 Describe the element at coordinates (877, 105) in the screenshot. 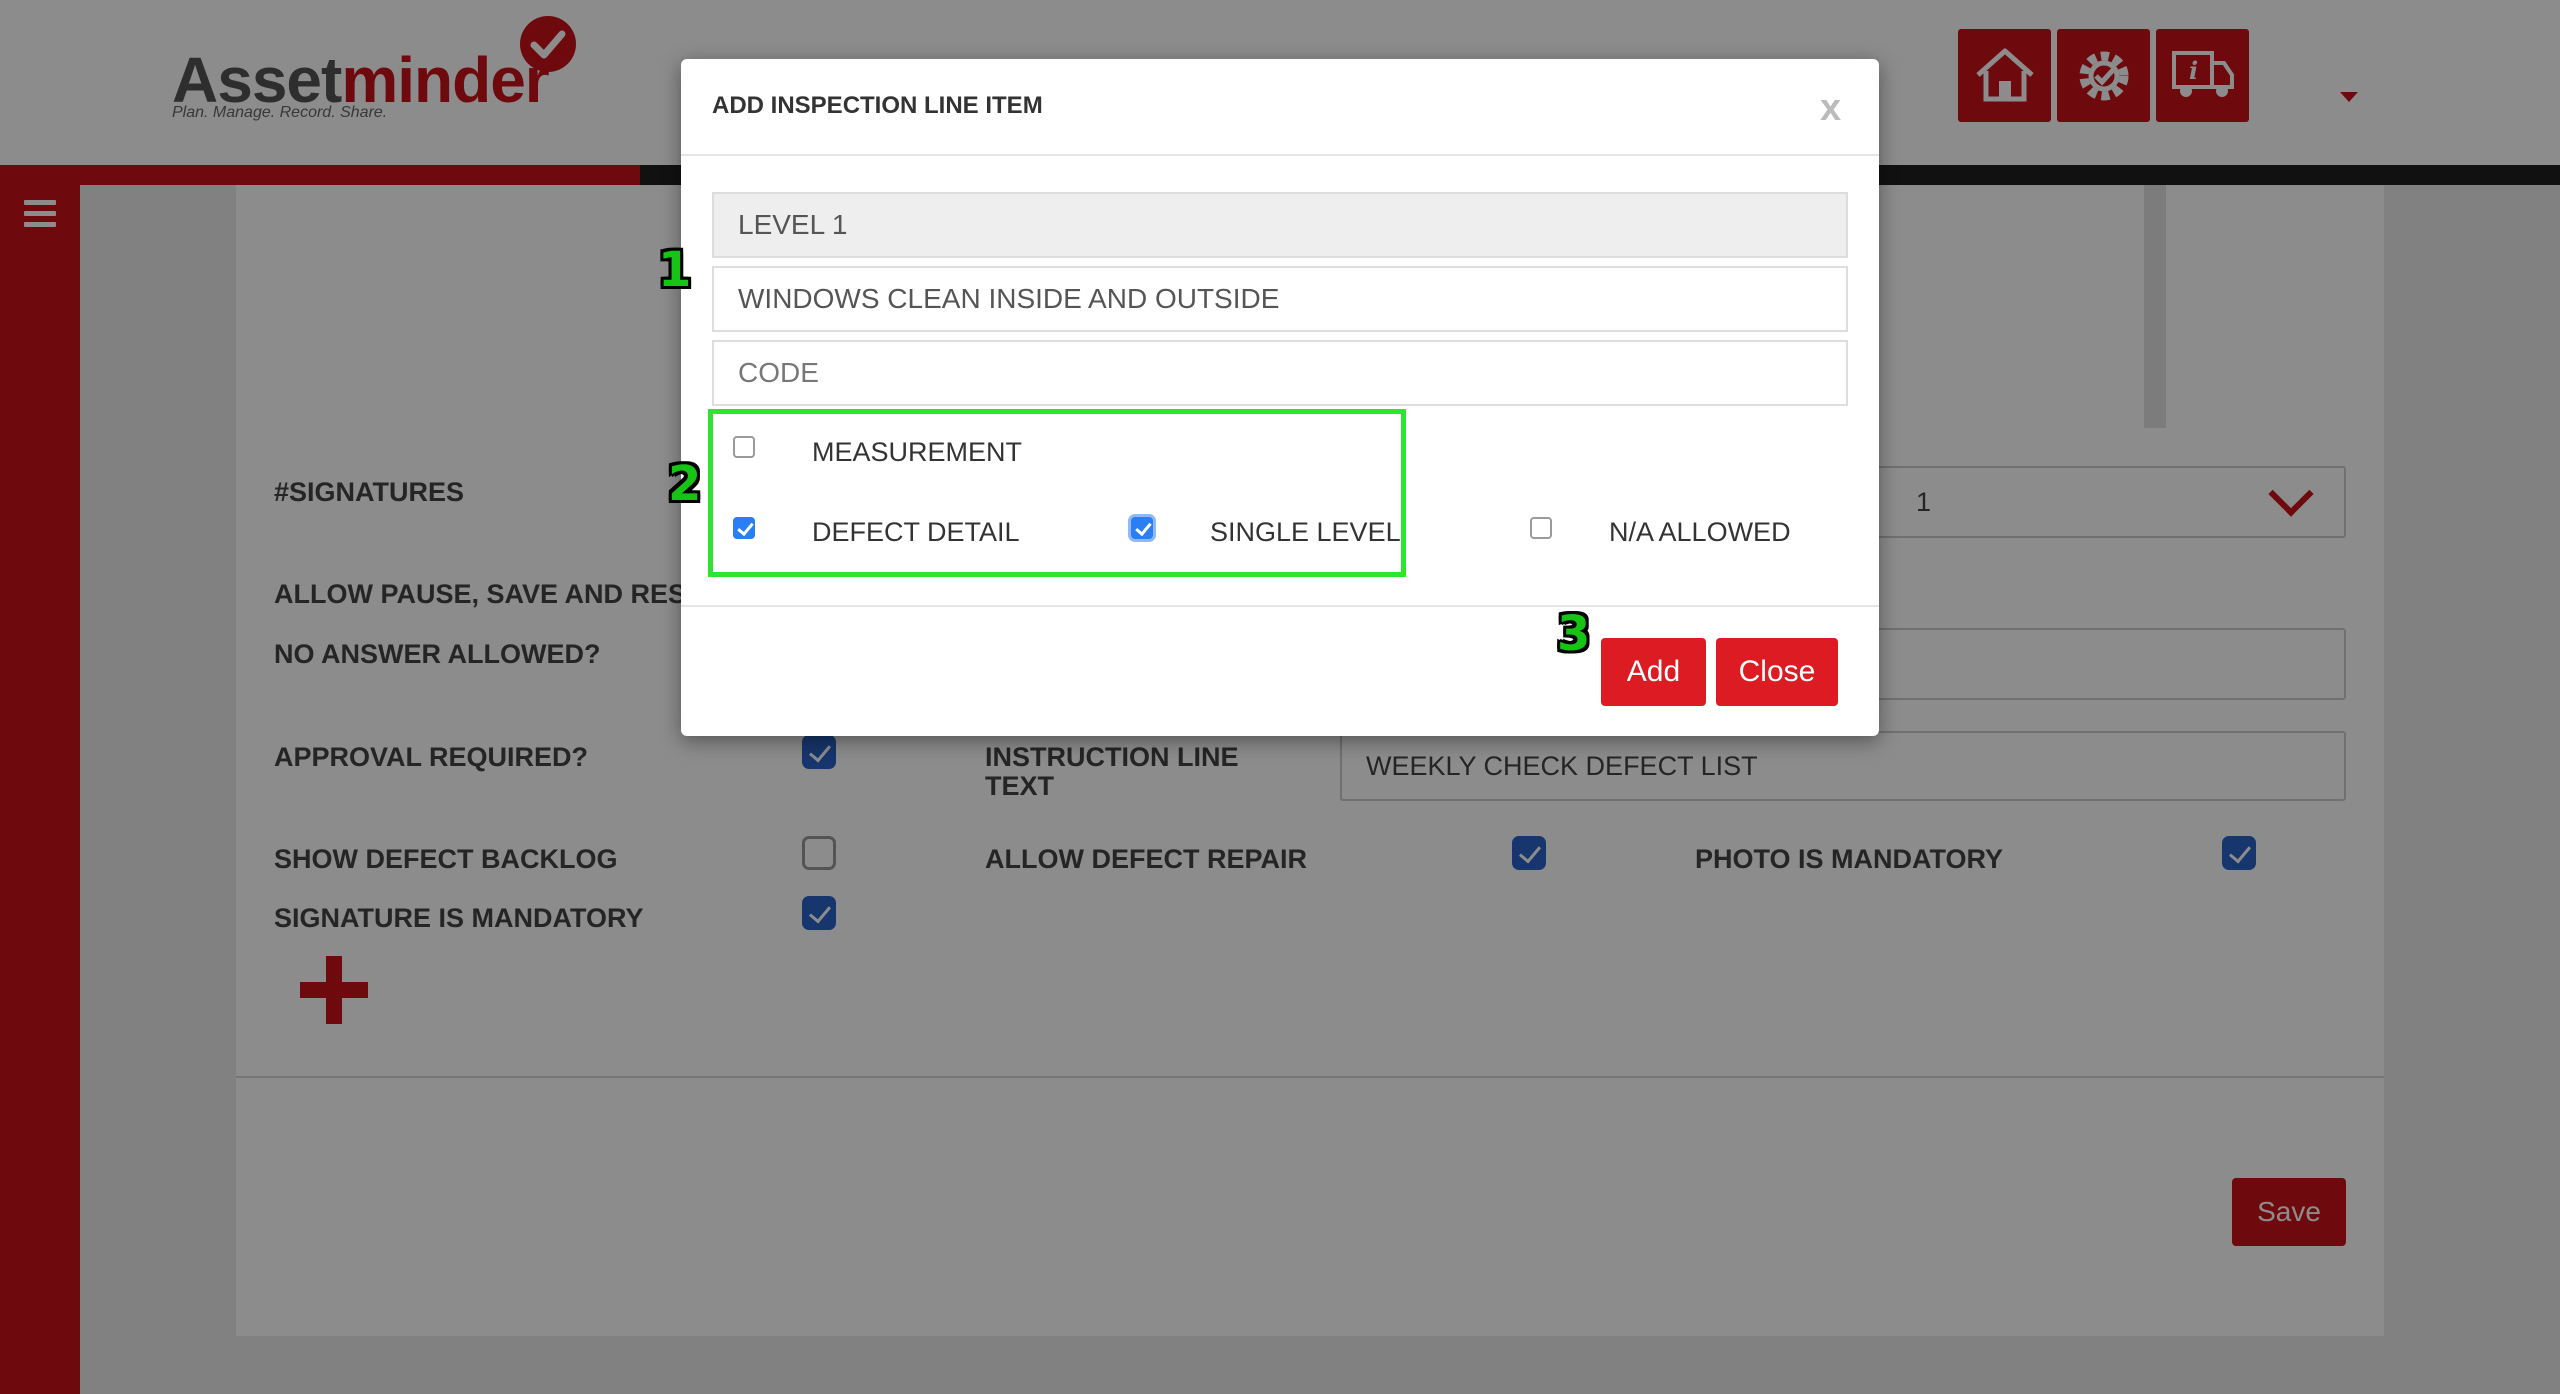

I see `modal-title: ADD INSPECTION LINE ITEM` at that location.